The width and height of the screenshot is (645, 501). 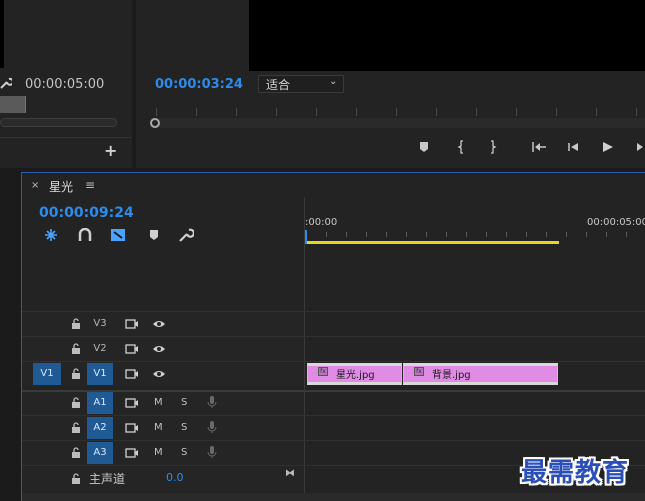 What do you see at coordinates (66, 137) in the screenshot?
I see `source-divider` at bounding box center [66, 137].